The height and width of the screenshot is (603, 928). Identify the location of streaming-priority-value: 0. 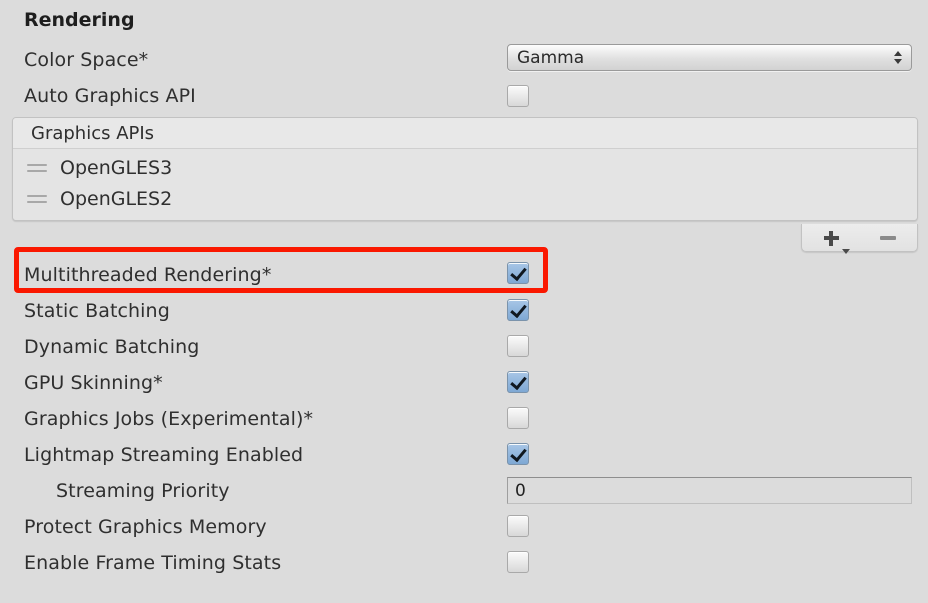
(520, 490).